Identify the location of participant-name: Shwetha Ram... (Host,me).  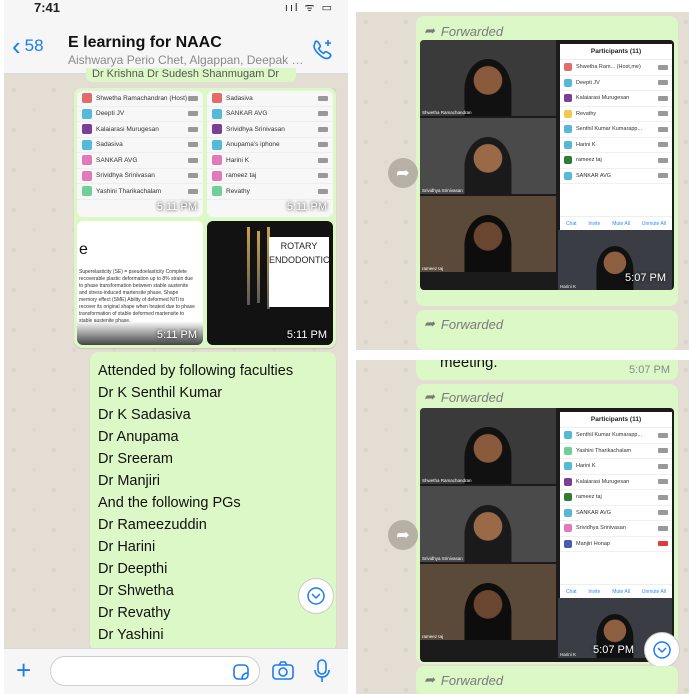
(608, 67).